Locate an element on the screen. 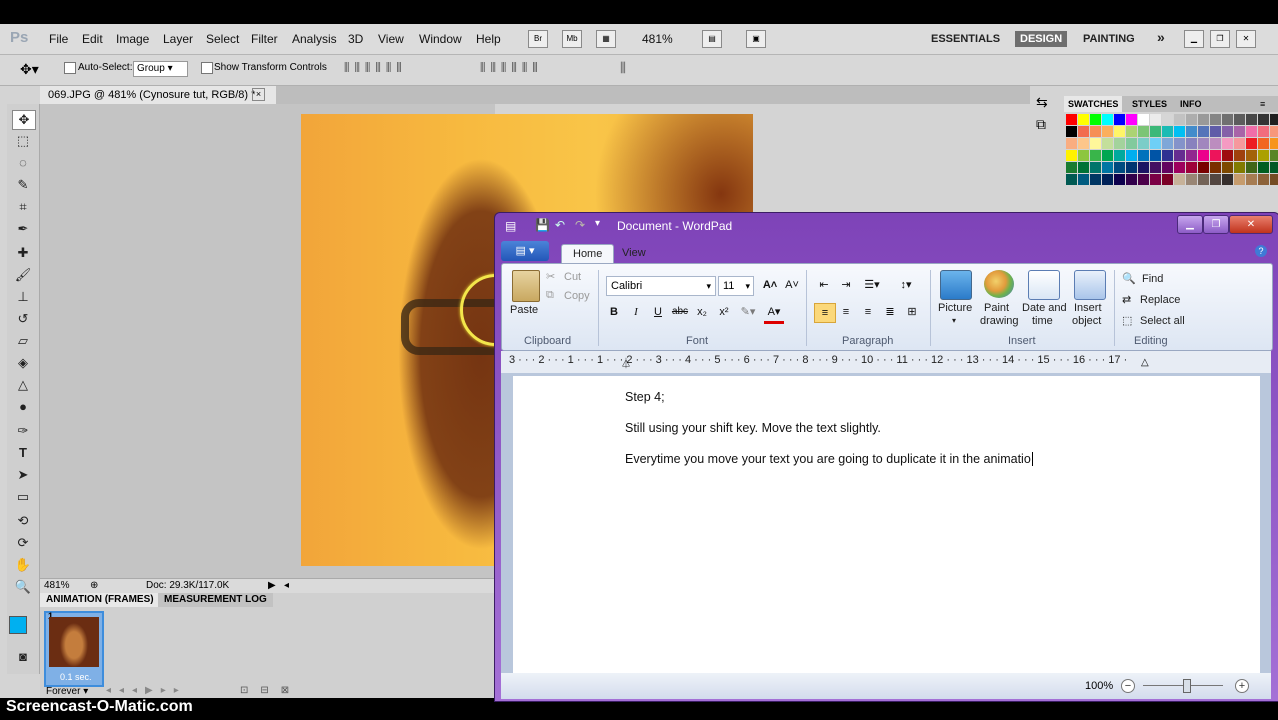  menu-edit: Edit is located at coordinates (92, 39).